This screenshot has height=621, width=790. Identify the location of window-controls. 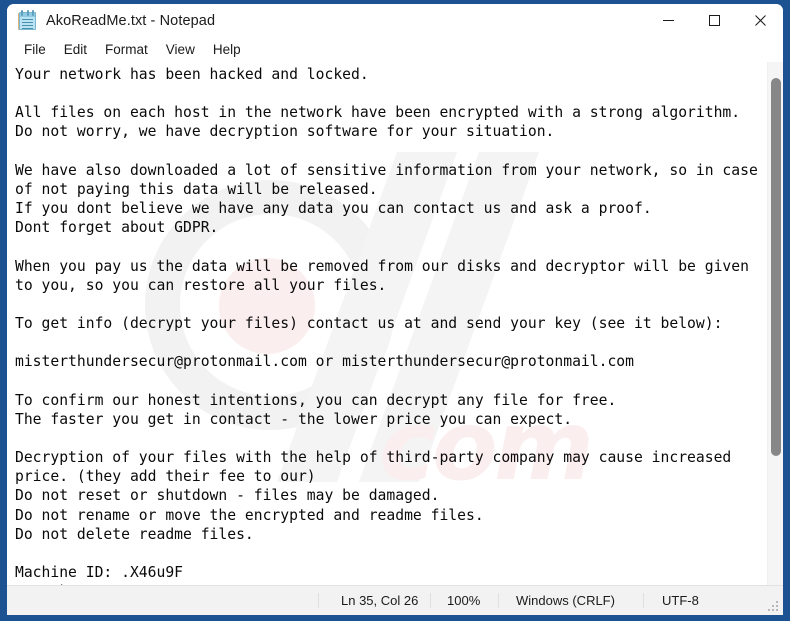
(714, 20).